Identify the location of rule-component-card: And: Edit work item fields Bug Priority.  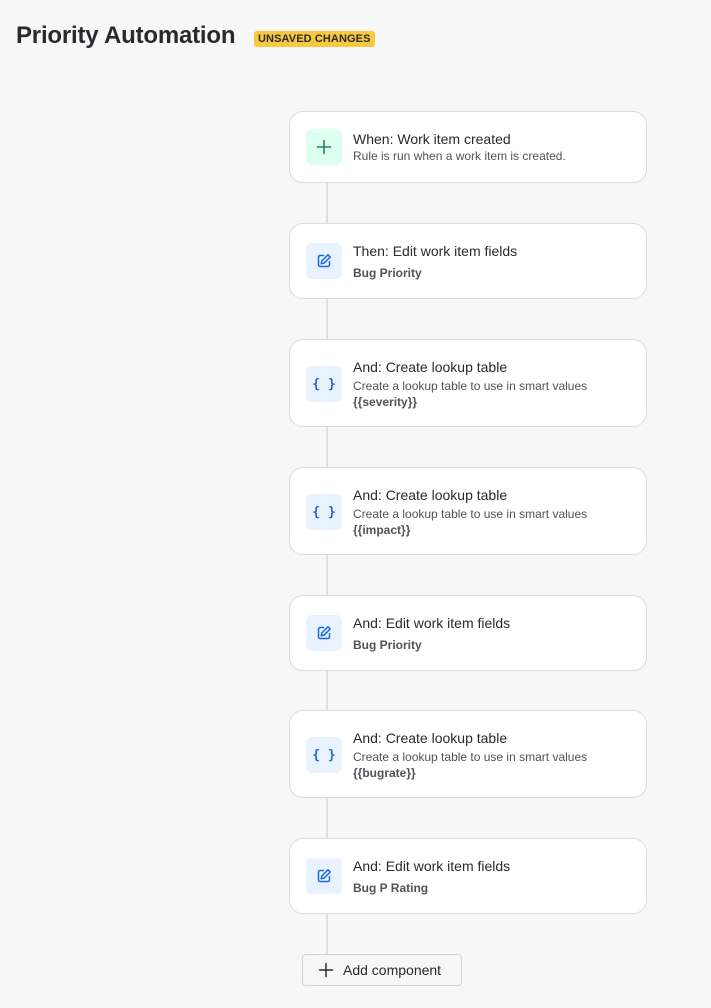
(468, 633).